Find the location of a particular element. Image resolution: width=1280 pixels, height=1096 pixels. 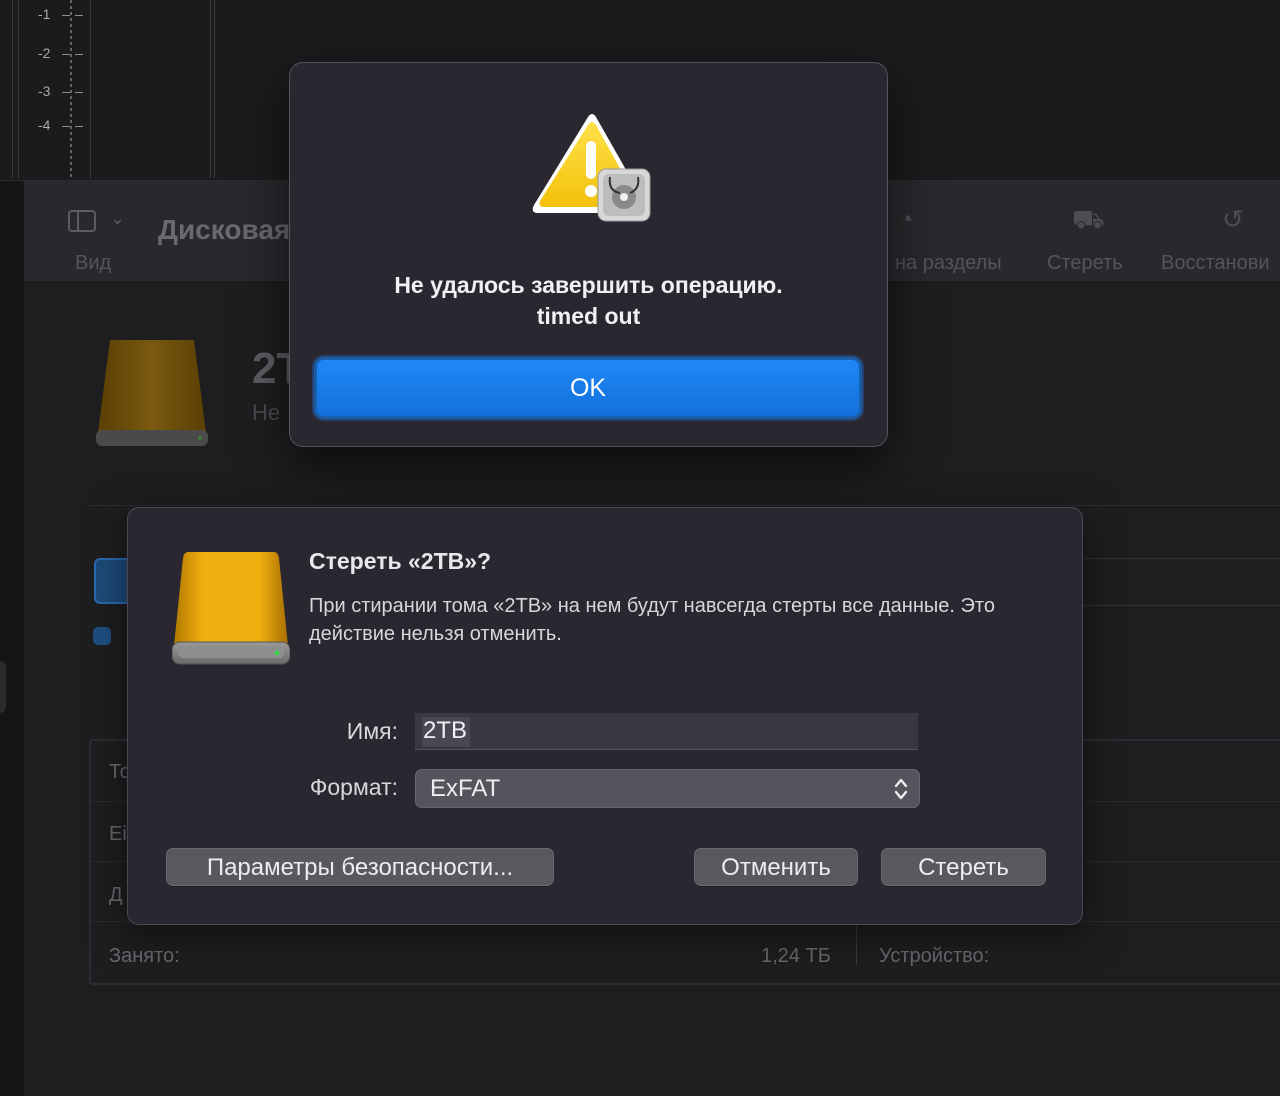

partition-icon: ◔ is located at coordinates (906, 219).